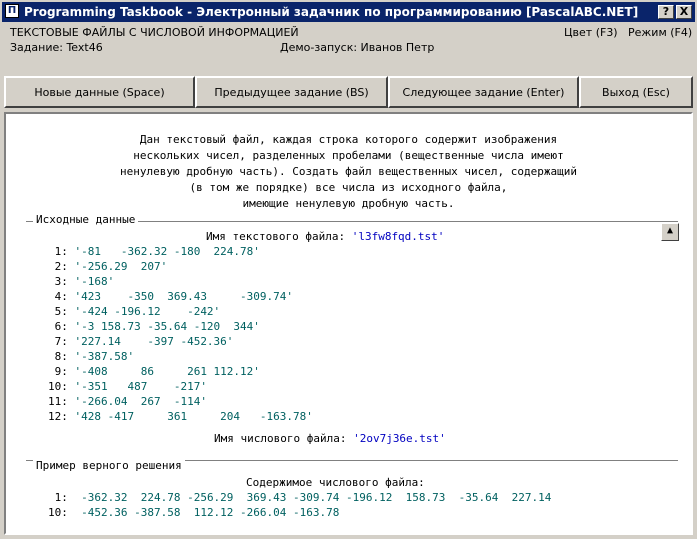 Image resolution: width=697 pixels, height=539 pixels. I want to click on list-item: 12: '428 -417 361 204 -163.78', so click(180, 416).